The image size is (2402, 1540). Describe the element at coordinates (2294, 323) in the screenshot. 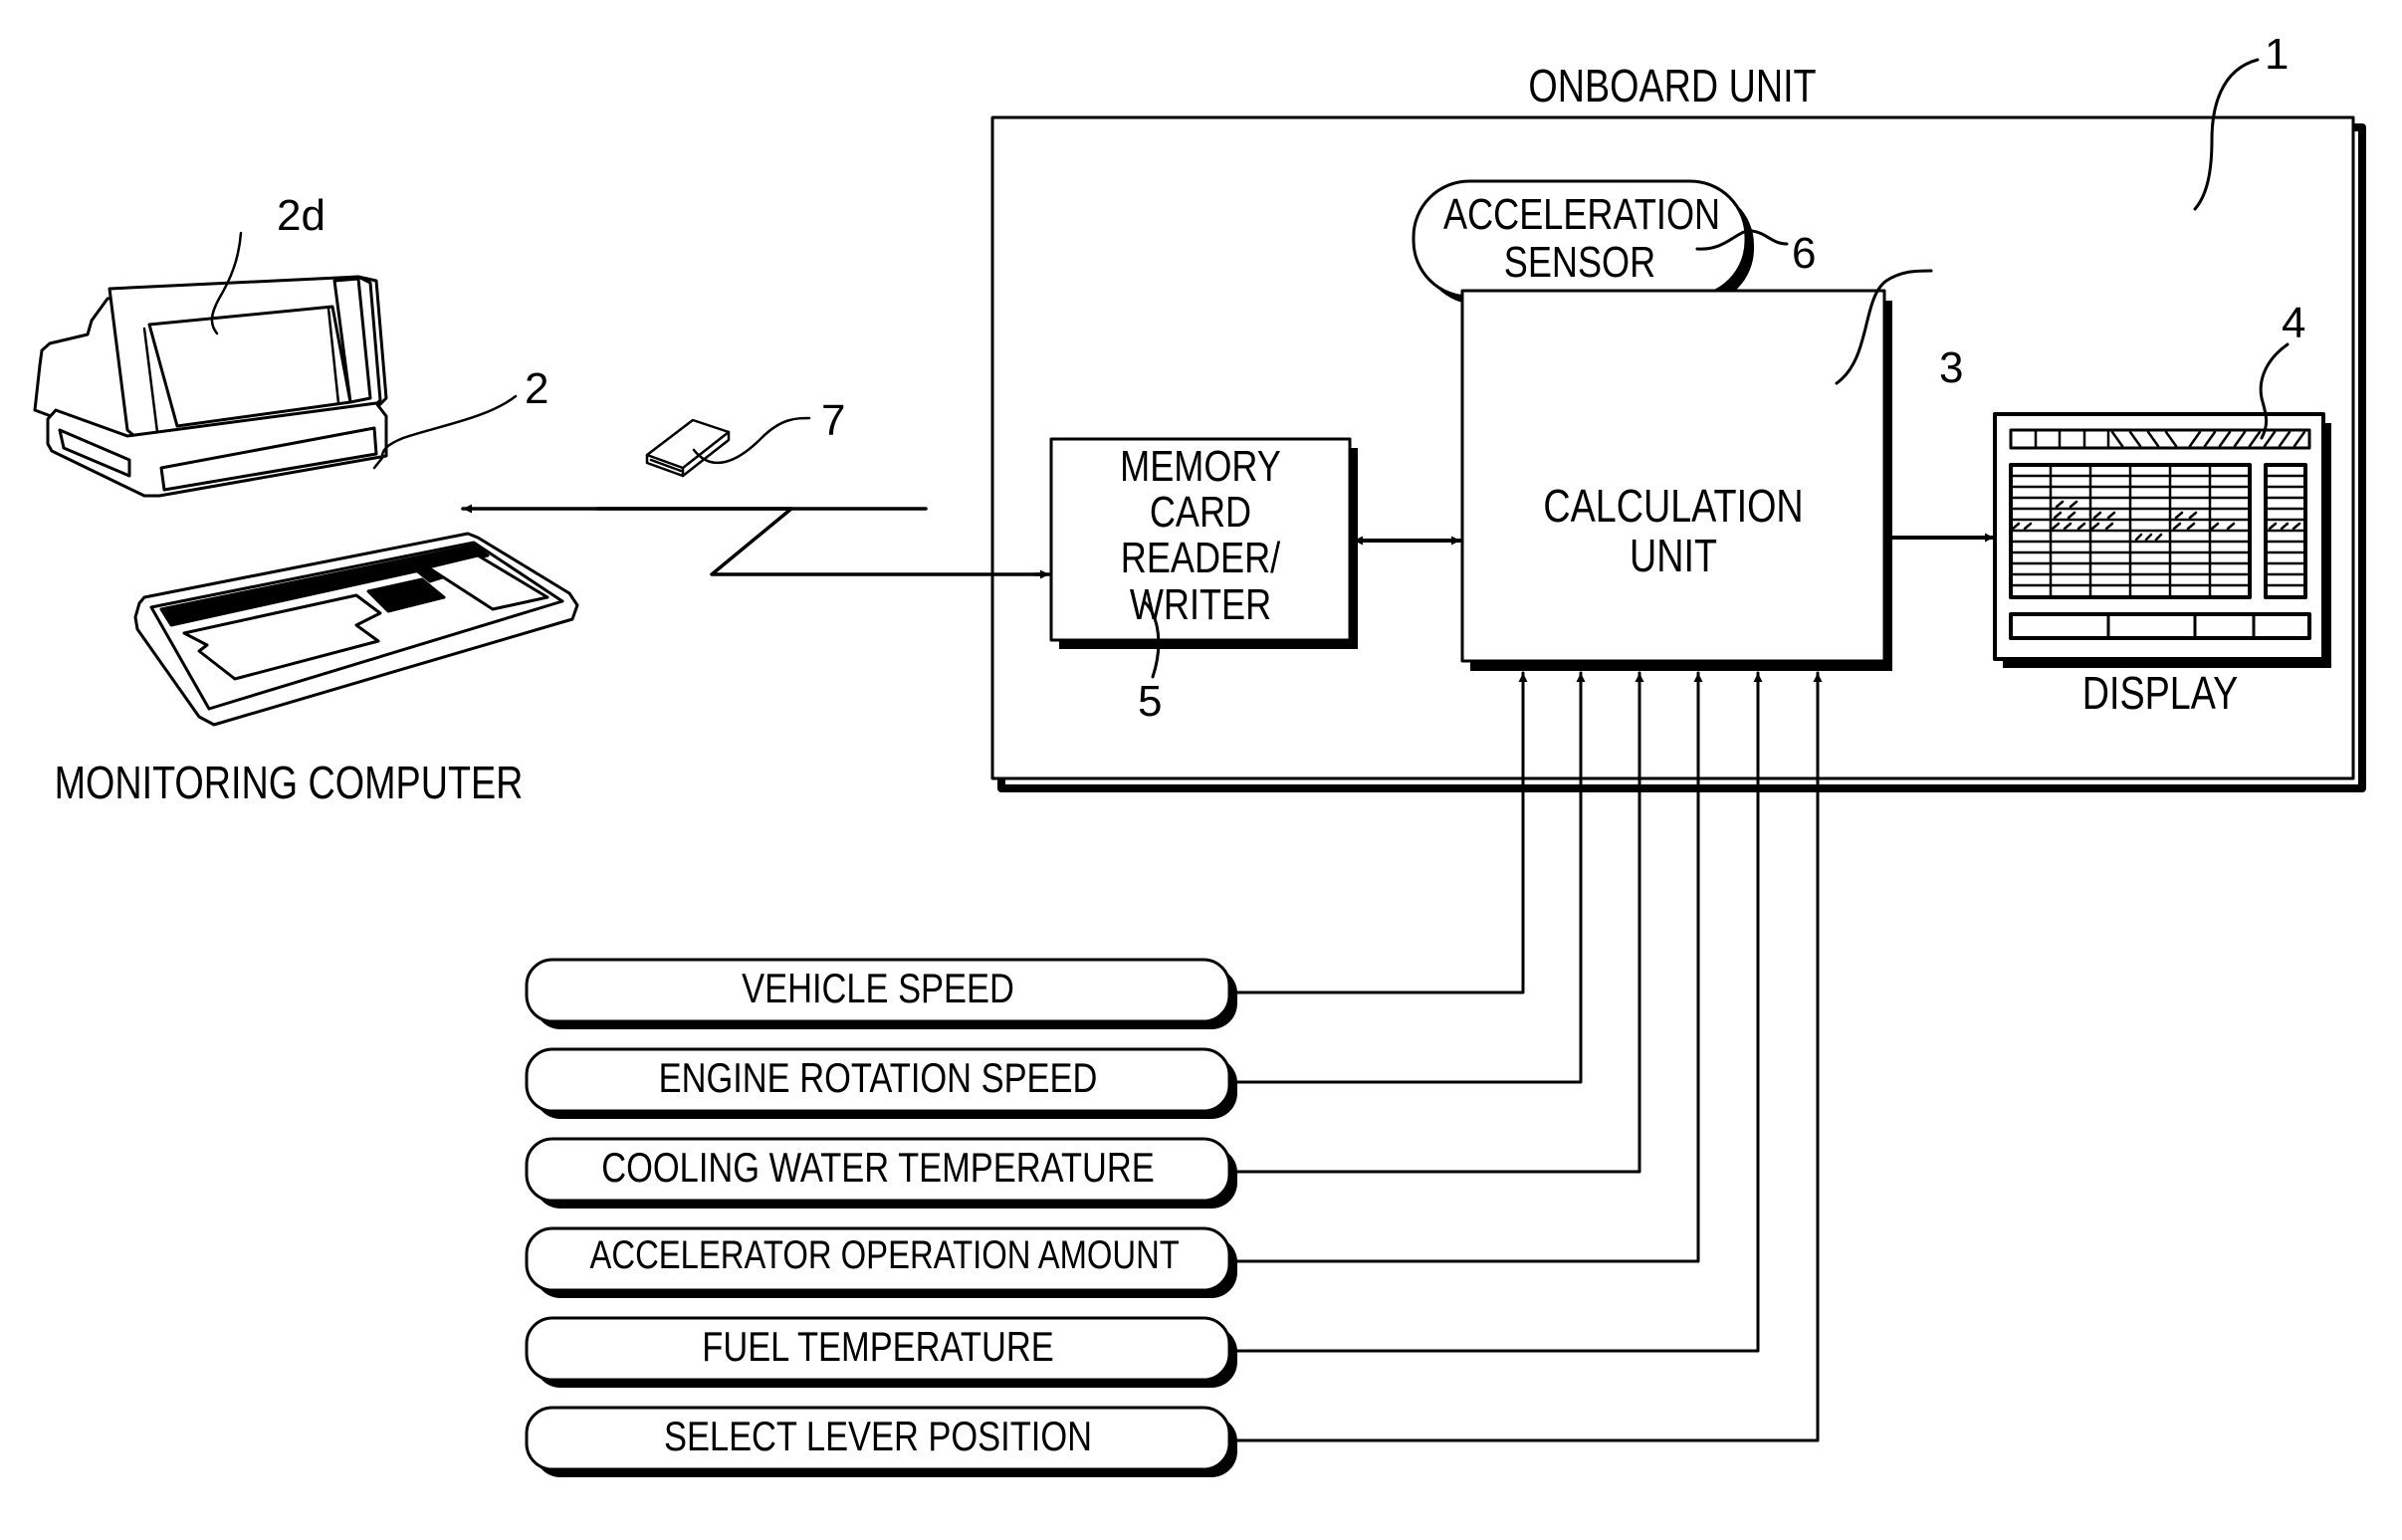

I see `display-ref: 4` at that location.